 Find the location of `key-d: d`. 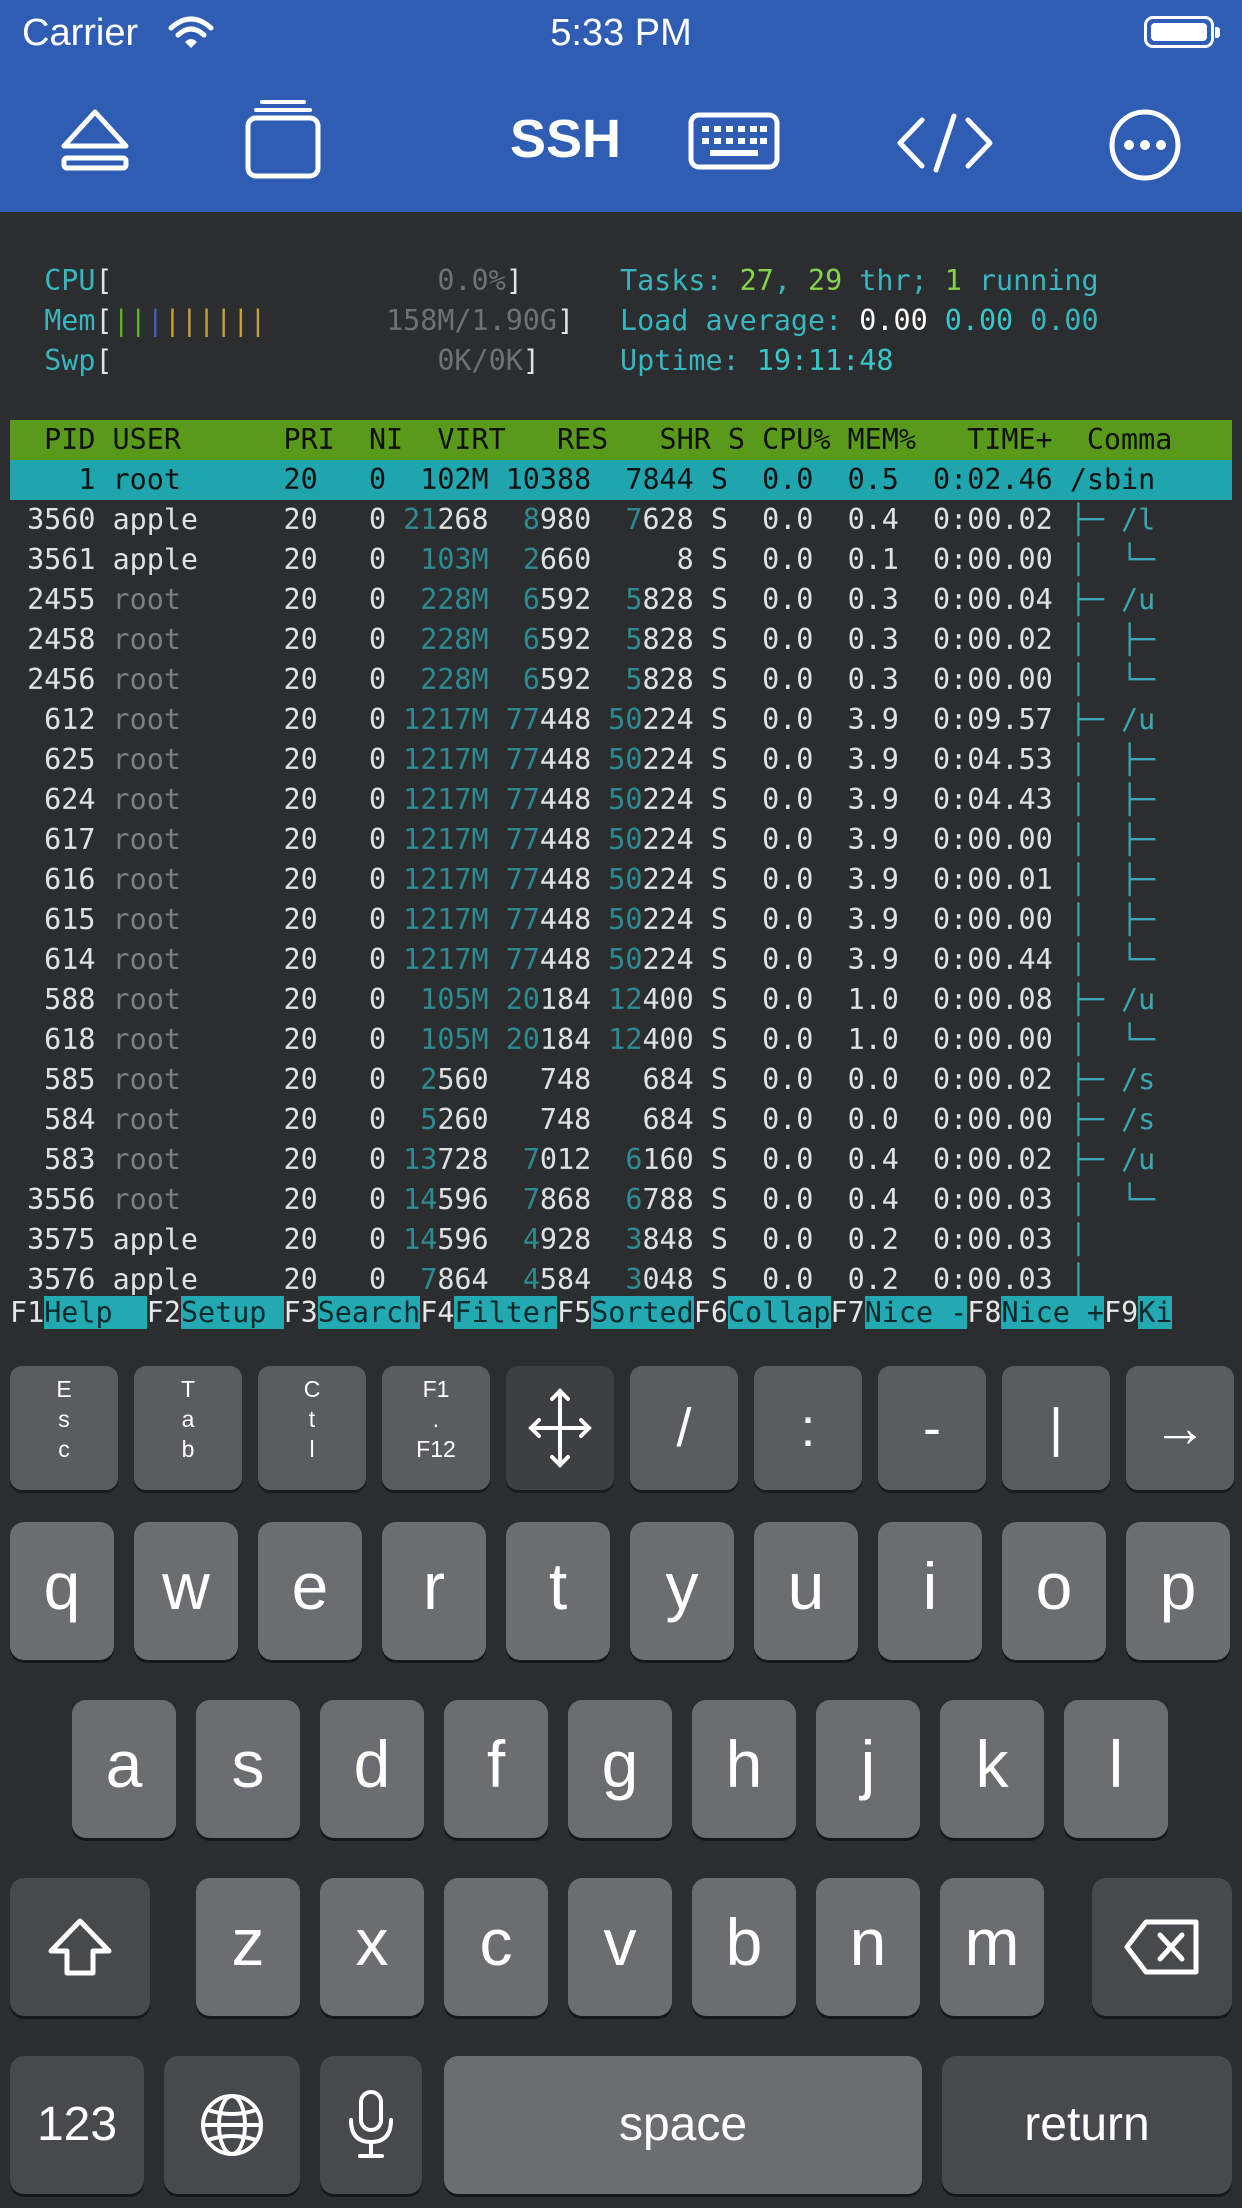

key-d: d is located at coordinates (372, 1769).